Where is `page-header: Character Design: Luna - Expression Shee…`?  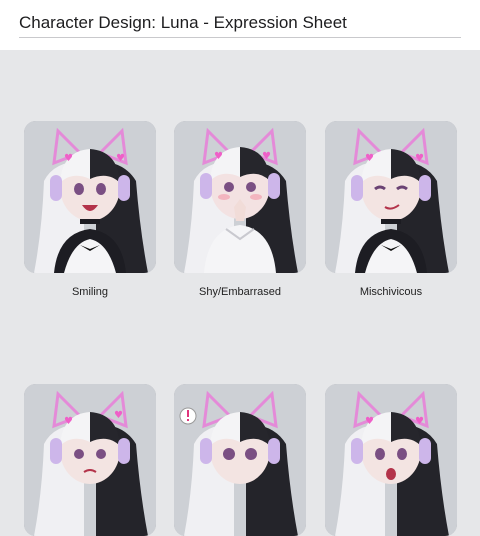
page-header: Character Design: Luna - Expression Shee… is located at coordinates (240, 25).